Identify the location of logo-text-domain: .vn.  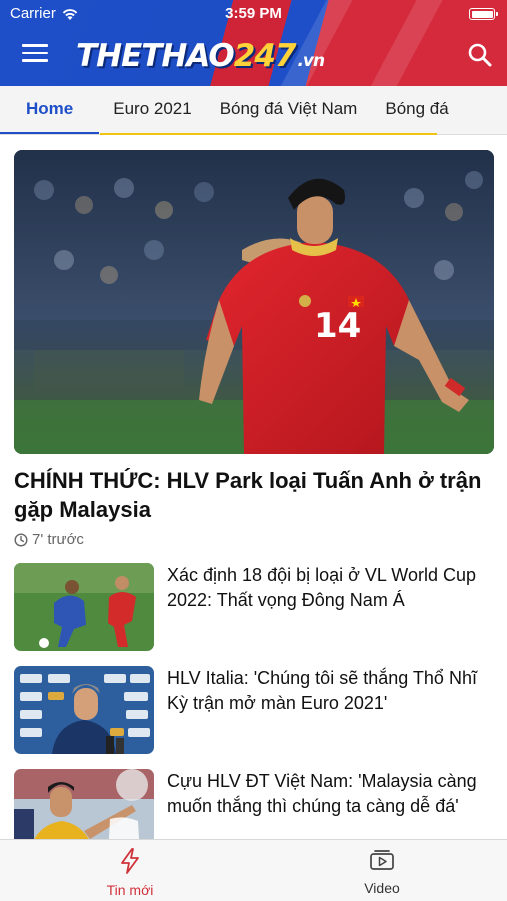
(311, 61).